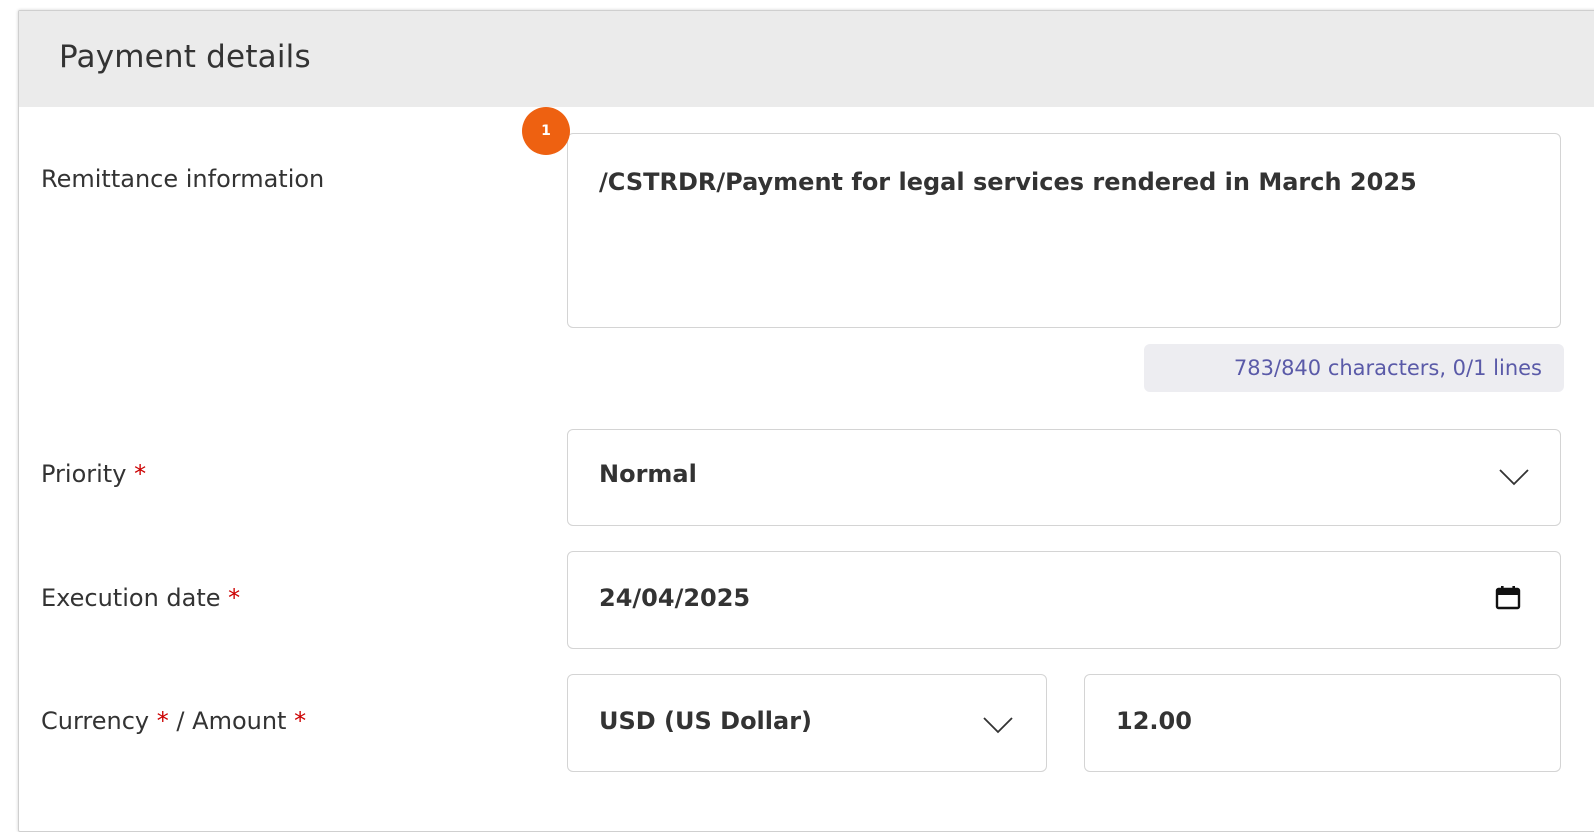 This screenshot has height=832, width=1594. Describe the element at coordinates (131, 598) in the screenshot. I see `execution-date-label-text: Execution date` at that location.